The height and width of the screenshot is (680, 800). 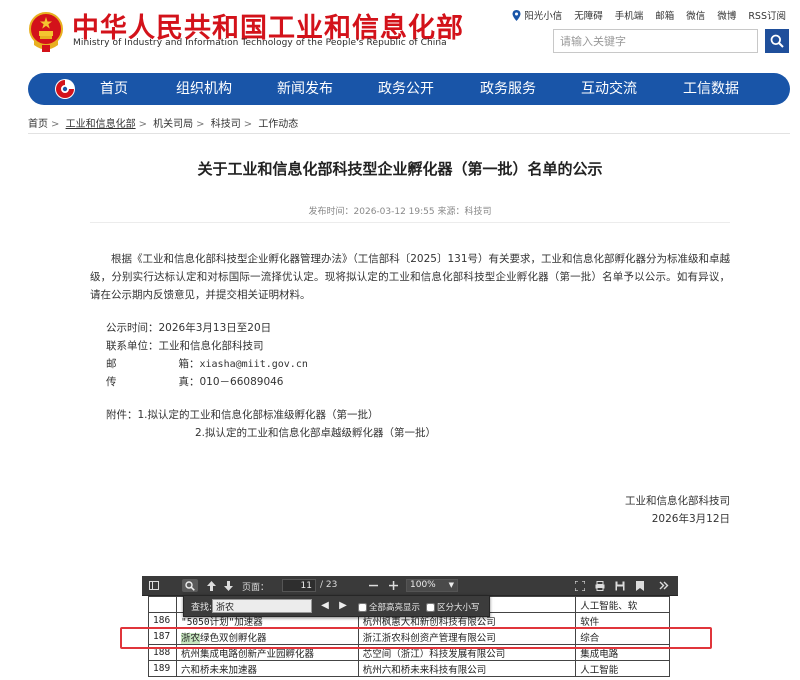 I want to click on top-link-mobile: 手机端, so click(x=629, y=15).